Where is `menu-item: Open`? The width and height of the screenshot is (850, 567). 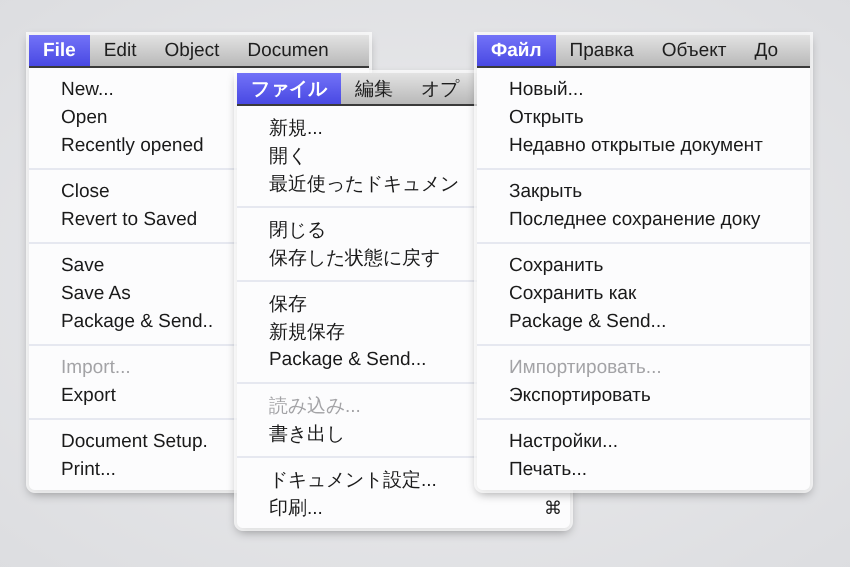 menu-item: Open is located at coordinates (72, 118).